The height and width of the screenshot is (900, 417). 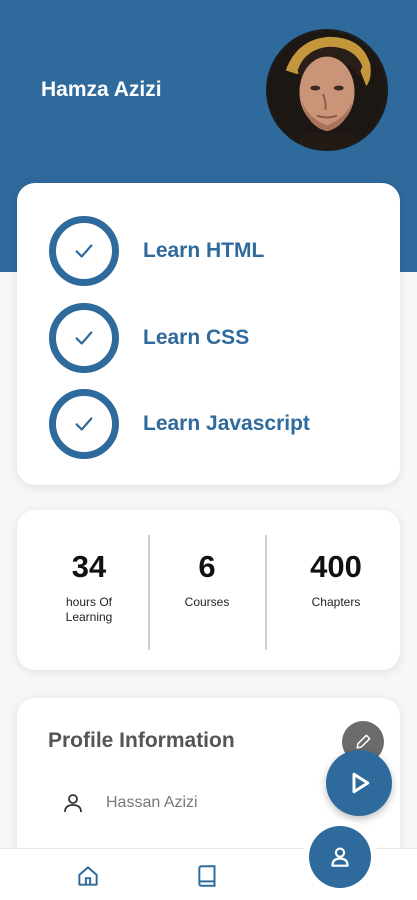 I want to click on stat-chapters: 400 Chapters, so click(x=336, y=590).